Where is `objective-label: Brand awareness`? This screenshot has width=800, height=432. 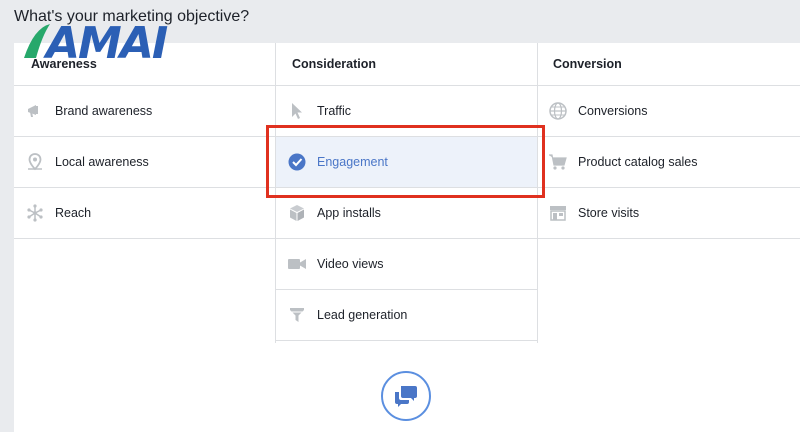
objective-label: Brand awareness is located at coordinates (104, 111).